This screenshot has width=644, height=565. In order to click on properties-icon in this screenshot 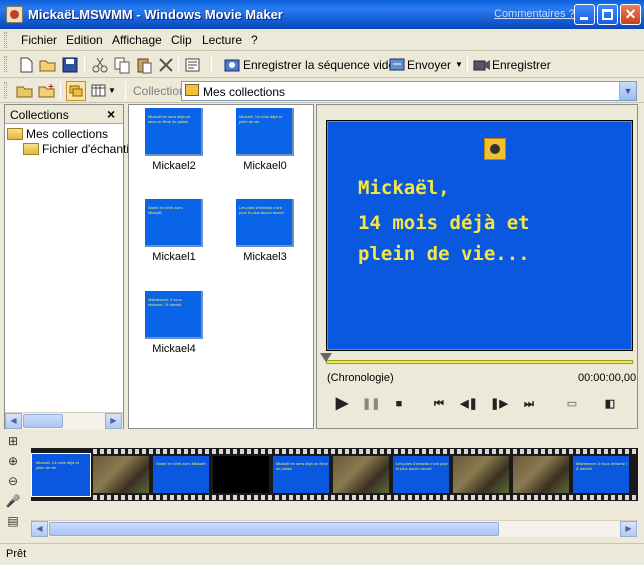, I will do `click(193, 65)`.